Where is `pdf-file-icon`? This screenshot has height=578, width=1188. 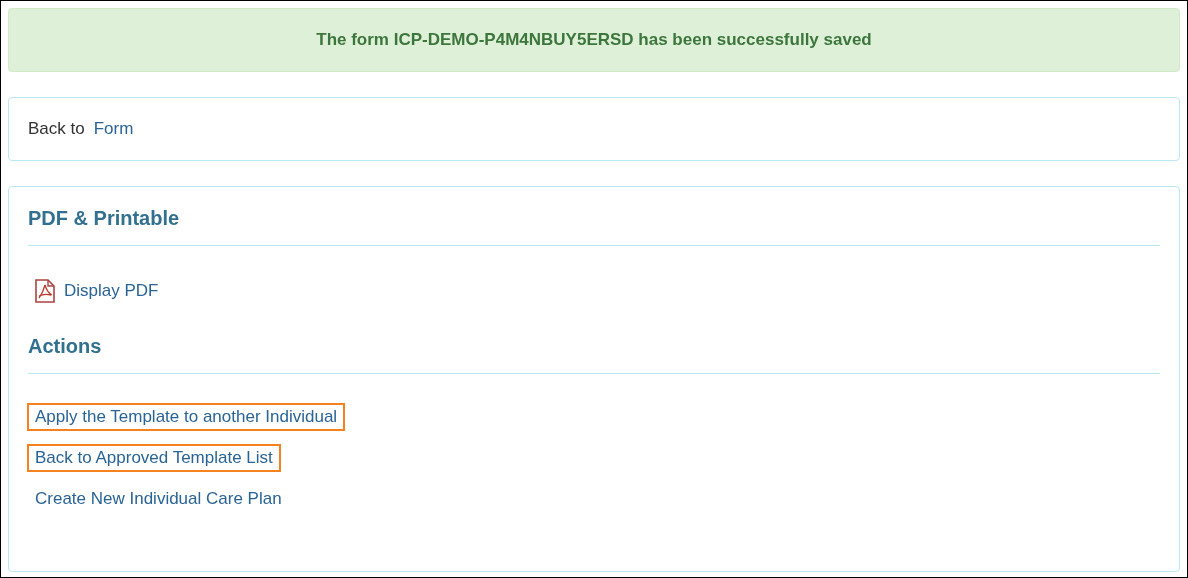
pdf-file-icon is located at coordinates (45, 291).